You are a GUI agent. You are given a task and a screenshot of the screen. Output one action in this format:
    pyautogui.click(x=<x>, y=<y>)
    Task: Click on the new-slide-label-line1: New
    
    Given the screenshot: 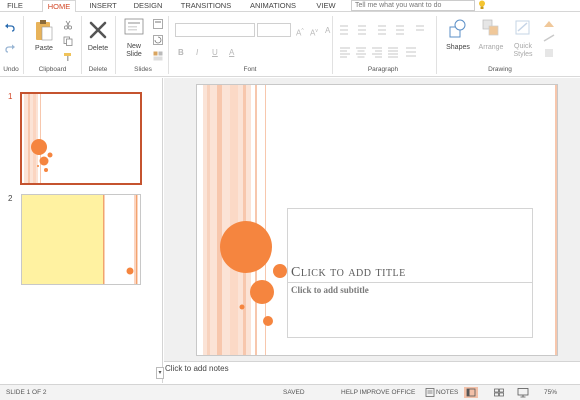 What is the action you would take?
    pyautogui.click(x=133, y=46)
    